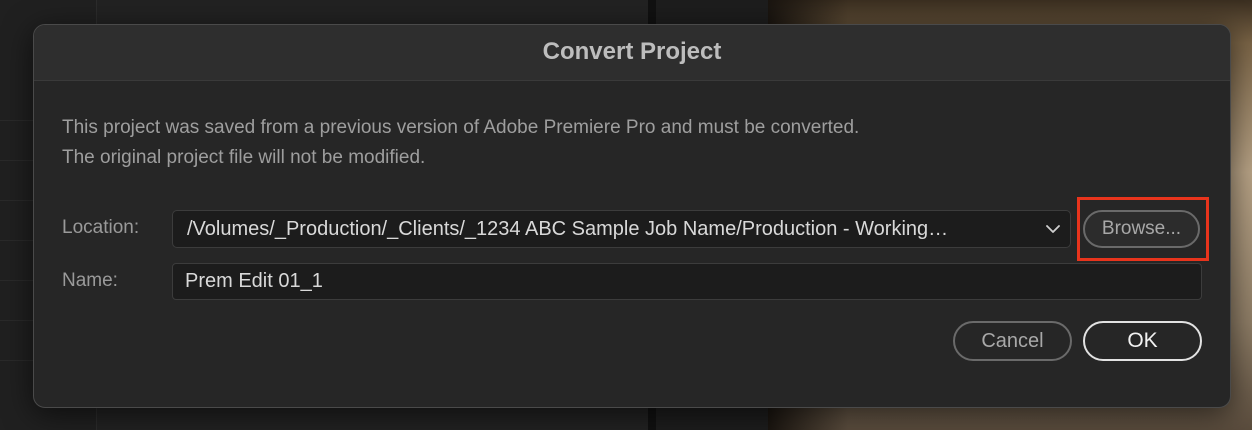  Describe the element at coordinates (1012, 341) in the screenshot. I see `cancel-button: Cancel` at that location.